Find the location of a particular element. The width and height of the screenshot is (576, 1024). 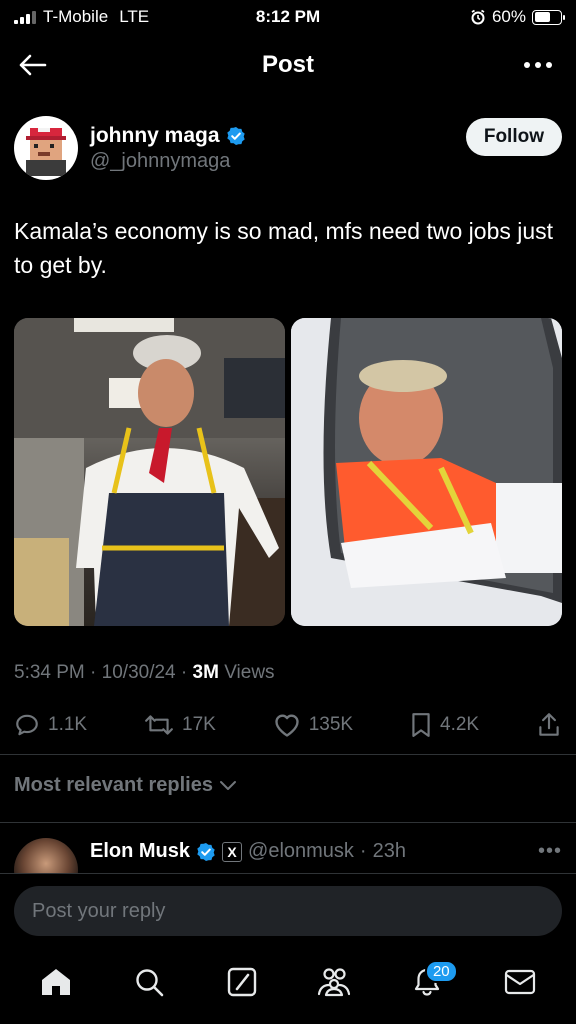

post-meta: 5:34 PM · 10/30/24 · 3M Views is located at coordinates (144, 673).